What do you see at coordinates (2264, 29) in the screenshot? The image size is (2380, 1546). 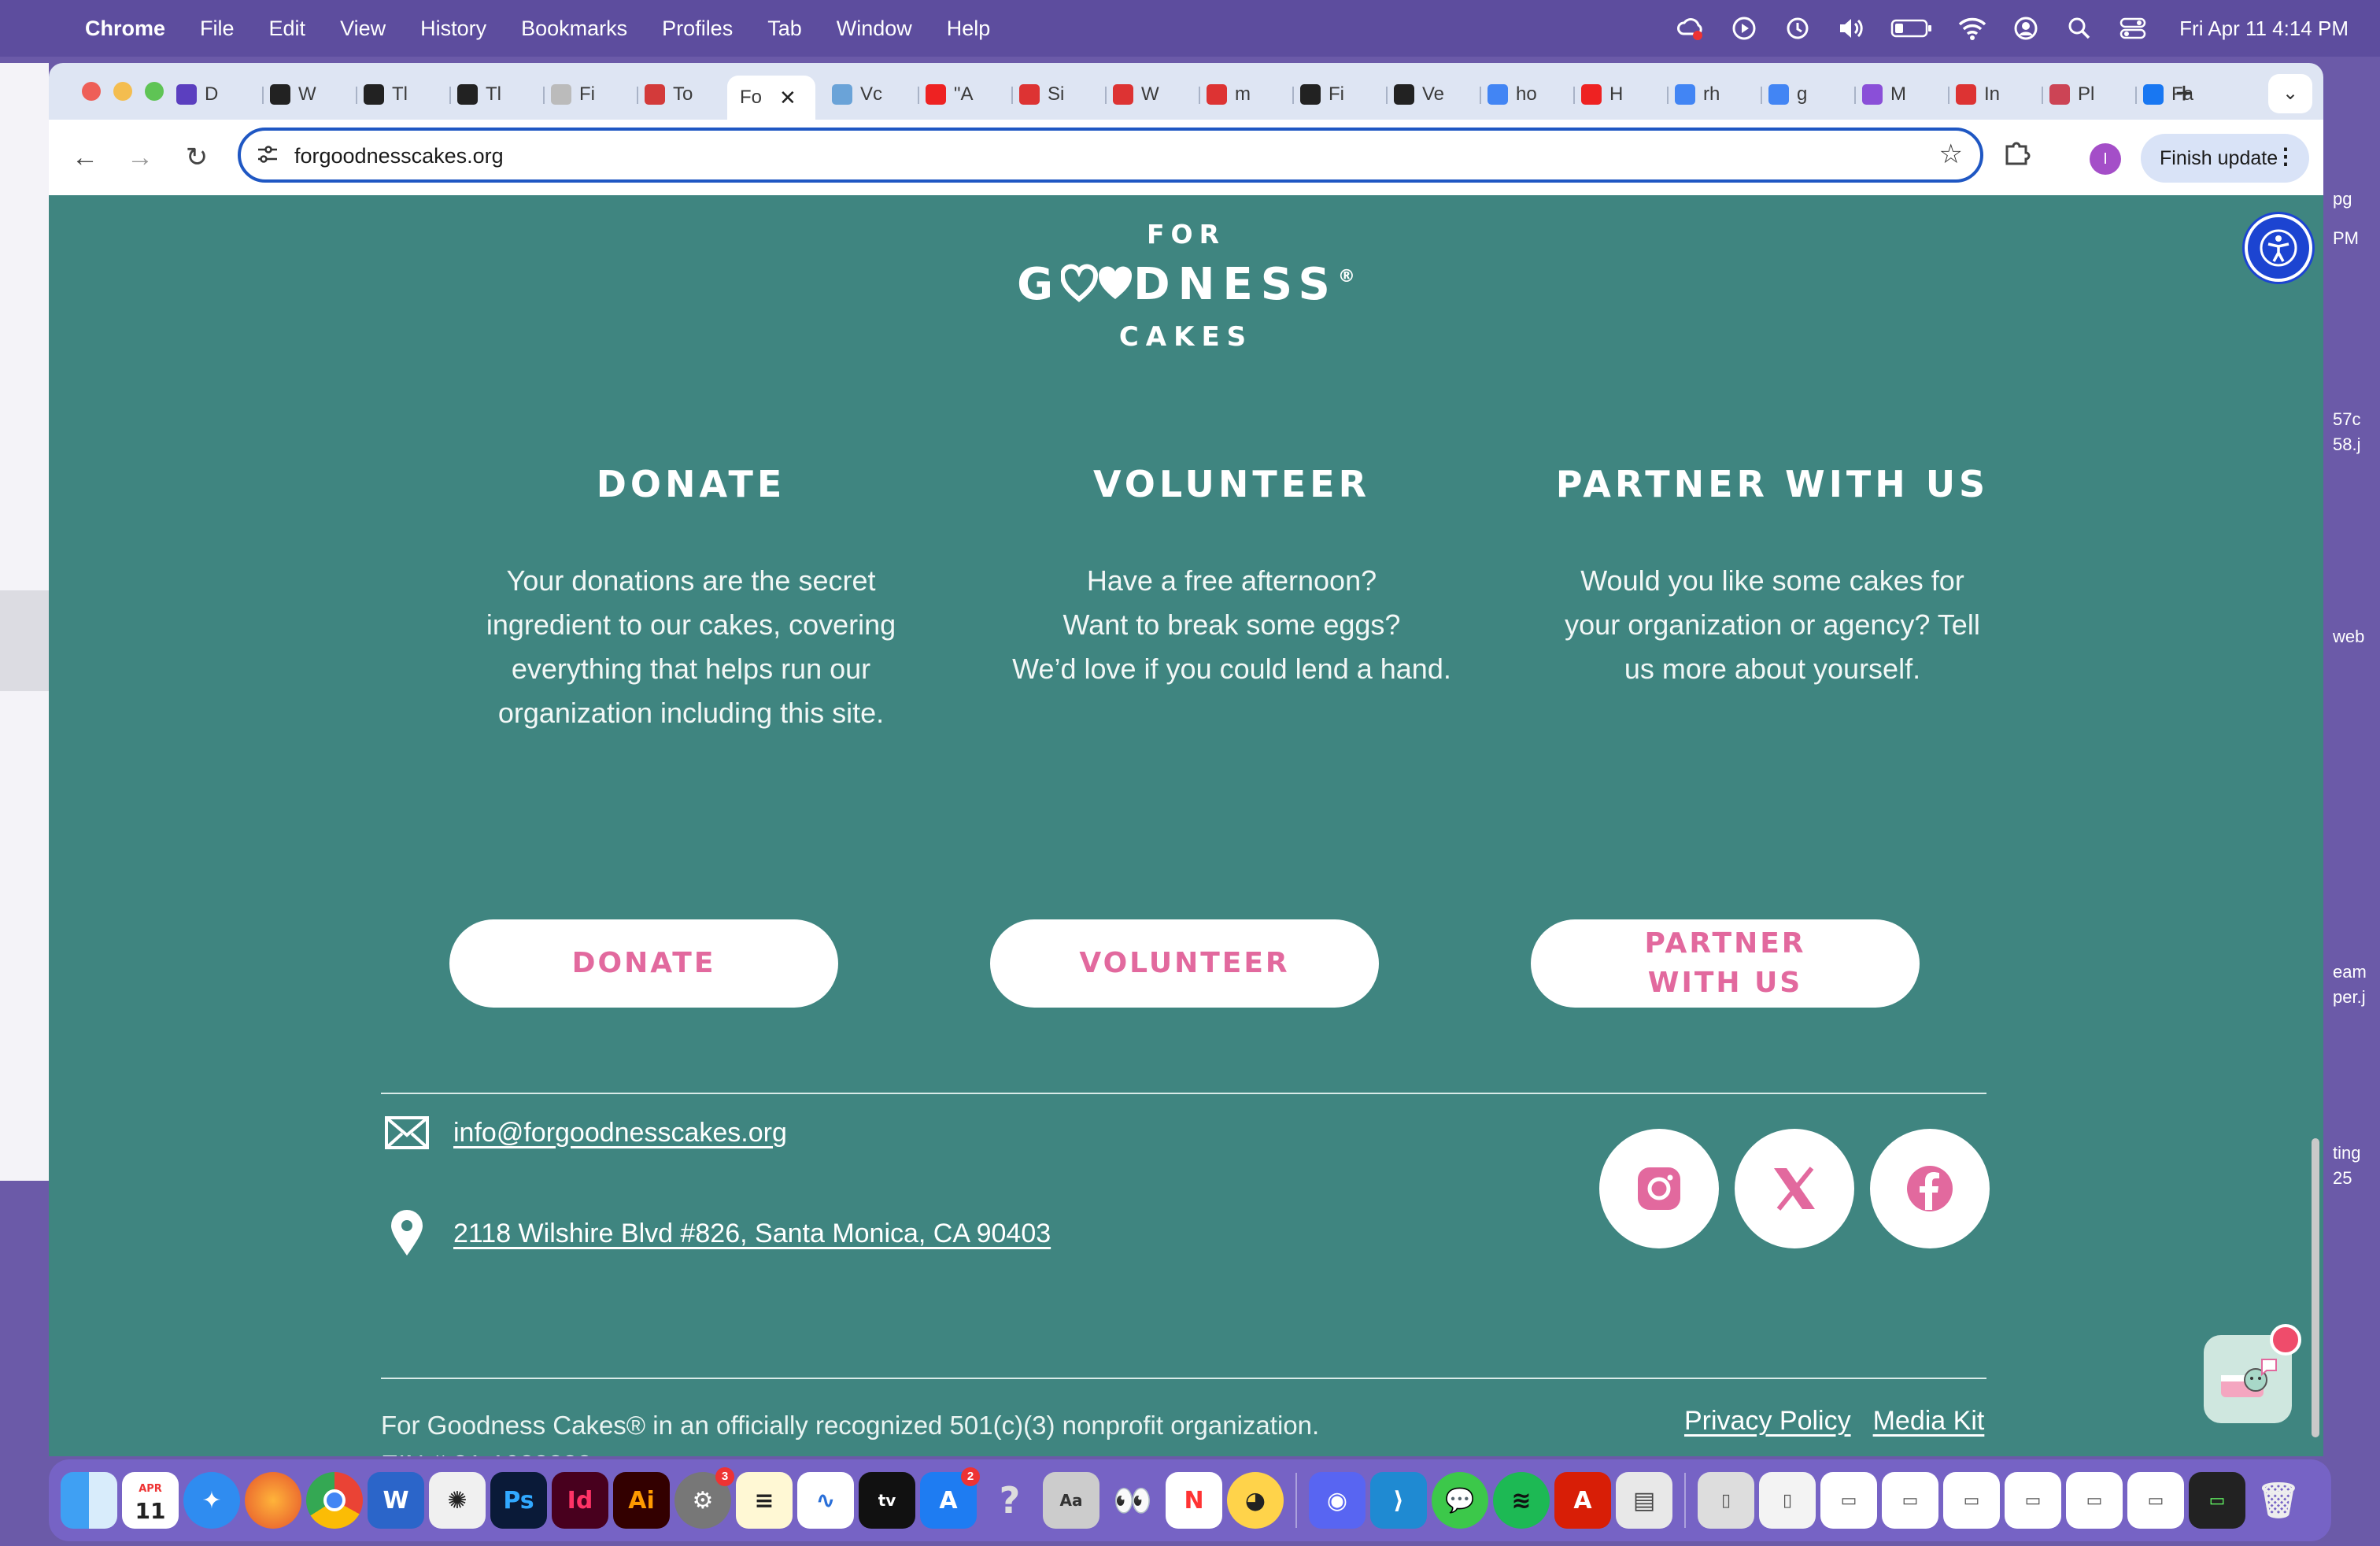 I see `menu-clock: Fri Apr 11 4:14 PM` at bounding box center [2264, 29].